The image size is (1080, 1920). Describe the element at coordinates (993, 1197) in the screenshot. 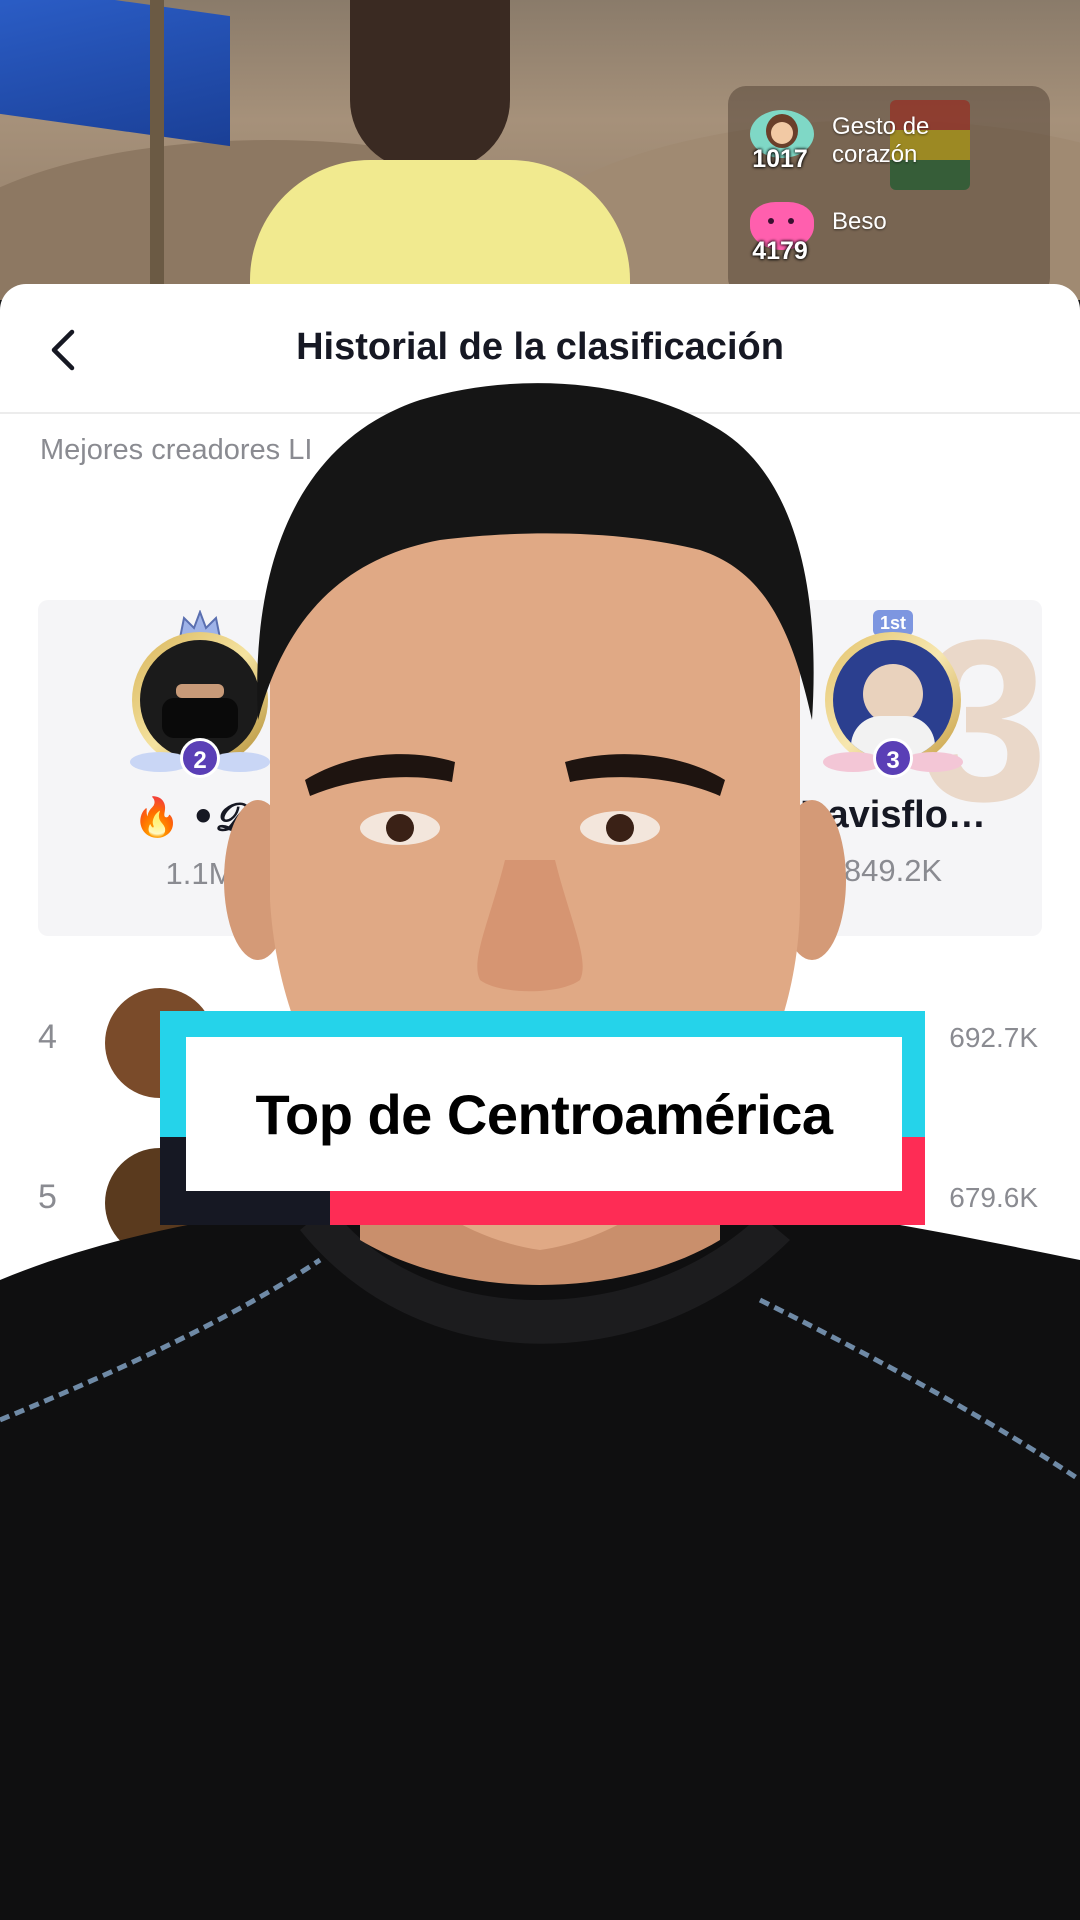

I see `row-score: 679.6K` at that location.